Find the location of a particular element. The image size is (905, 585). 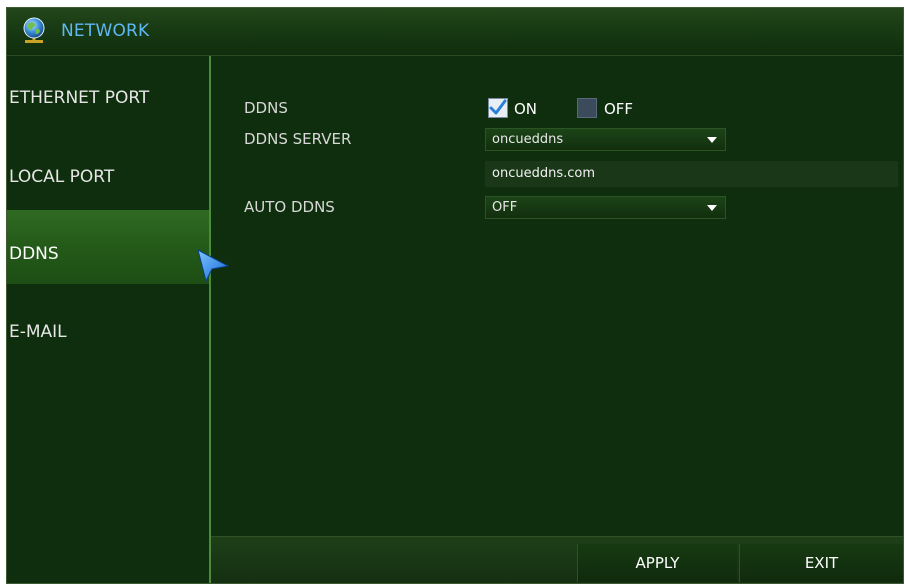

sidebar-item-local-port: LOCAL PORT is located at coordinates (108, 173).